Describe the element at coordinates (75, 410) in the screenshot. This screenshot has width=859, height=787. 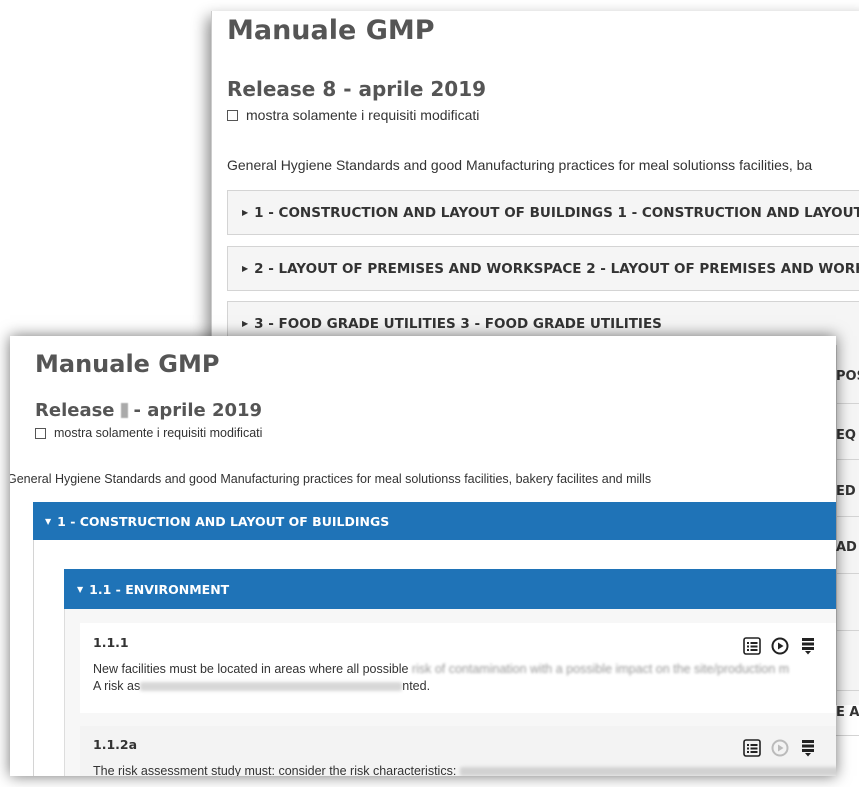
I see `release-prefix: Release` at that location.